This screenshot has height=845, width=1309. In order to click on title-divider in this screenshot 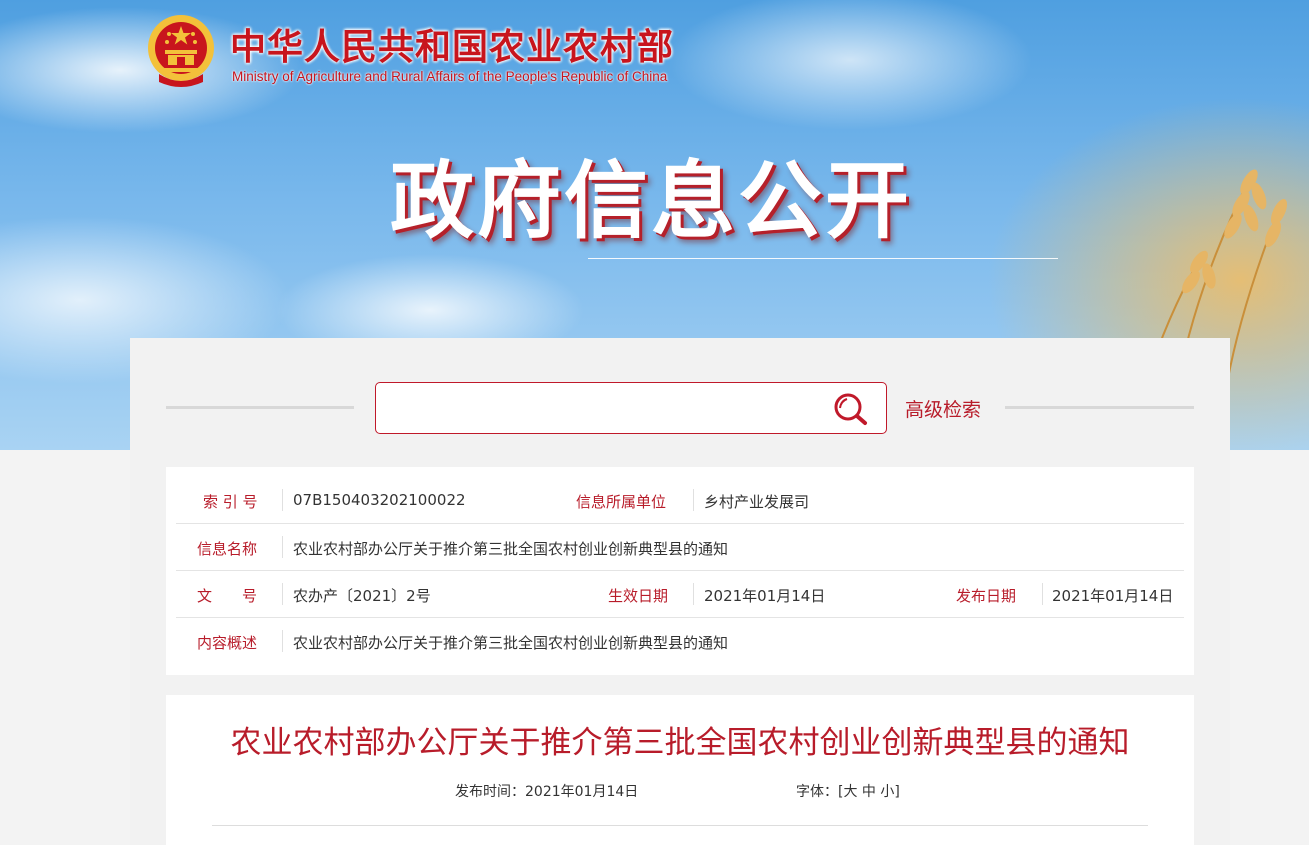, I will do `click(823, 258)`.